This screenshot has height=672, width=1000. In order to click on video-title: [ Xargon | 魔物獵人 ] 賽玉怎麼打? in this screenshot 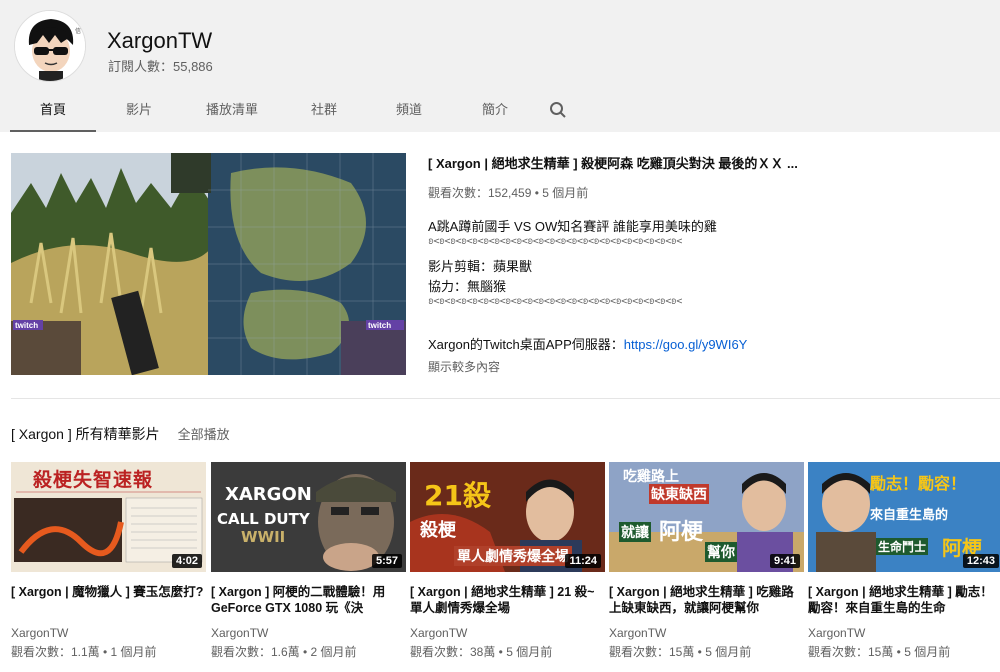, I will do `click(108, 600)`.